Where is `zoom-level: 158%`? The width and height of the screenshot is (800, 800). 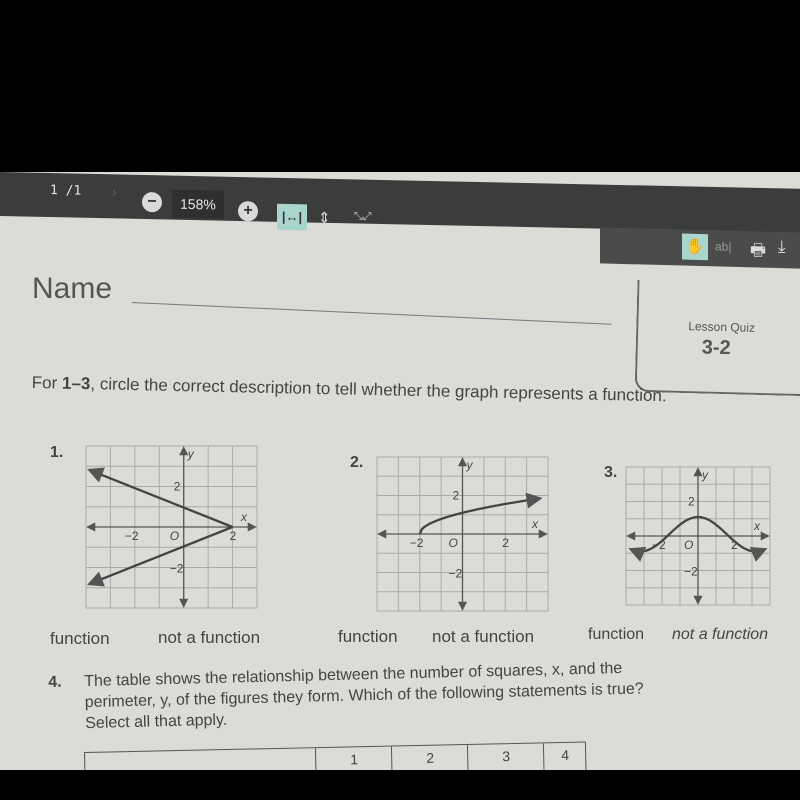 zoom-level: 158% is located at coordinates (198, 204).